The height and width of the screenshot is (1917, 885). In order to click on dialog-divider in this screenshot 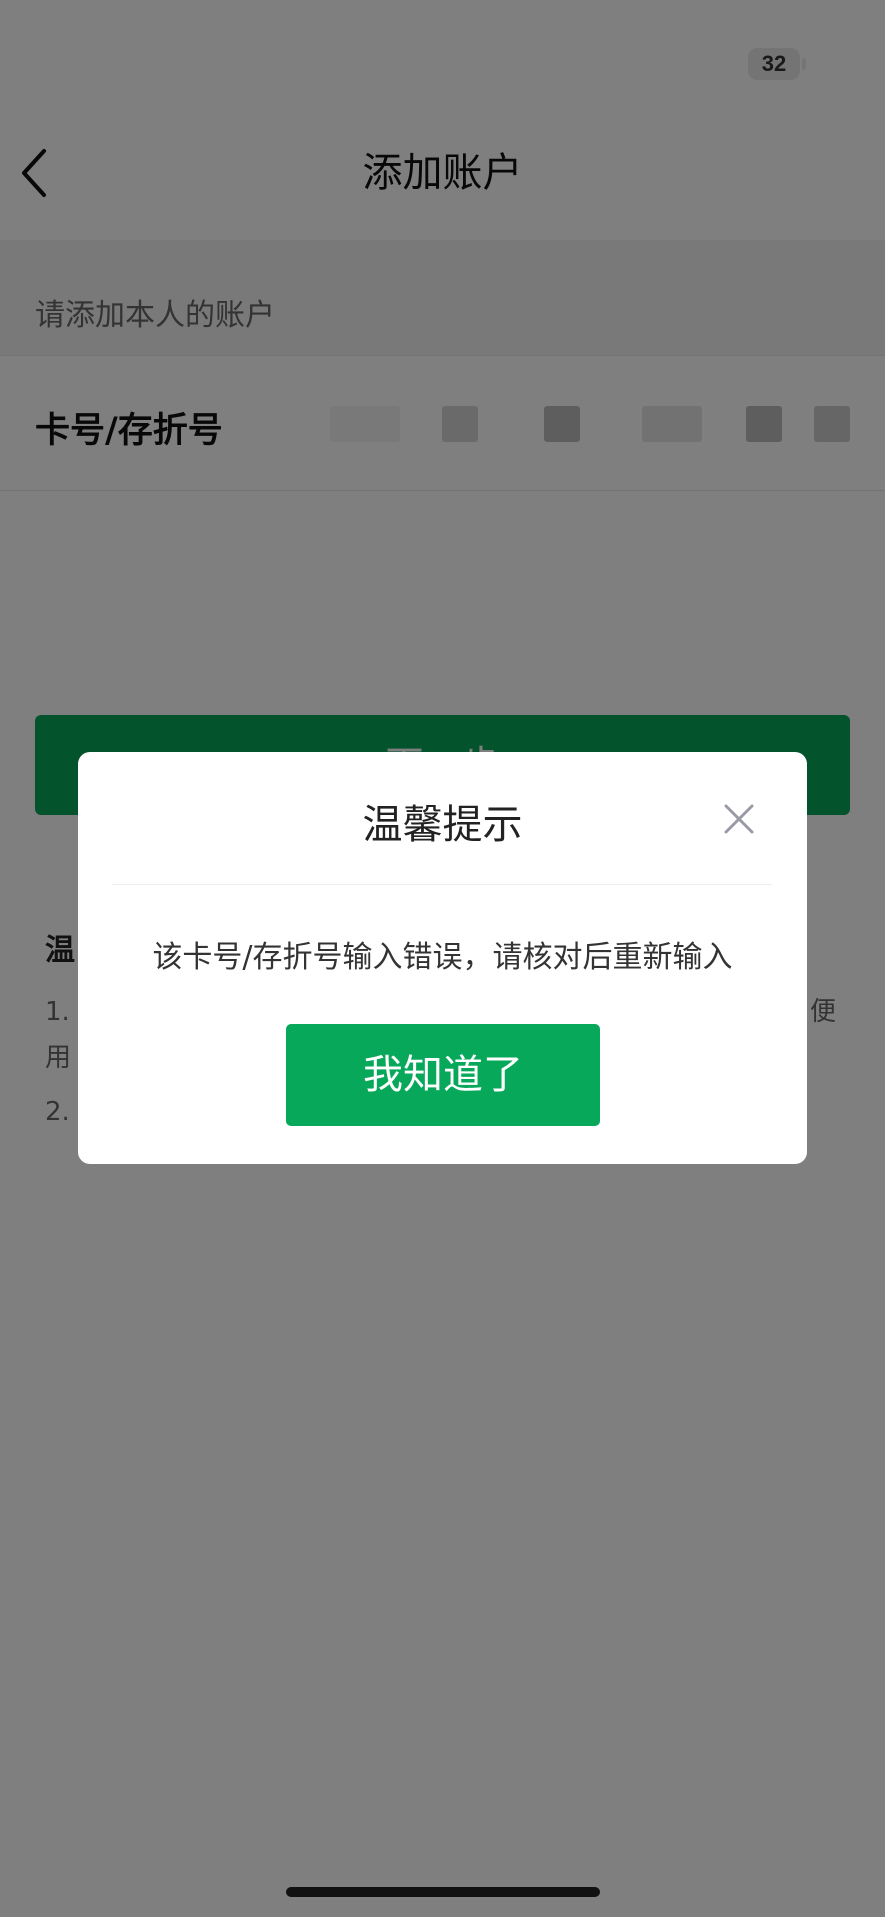, I will do `click(442, 884)`.